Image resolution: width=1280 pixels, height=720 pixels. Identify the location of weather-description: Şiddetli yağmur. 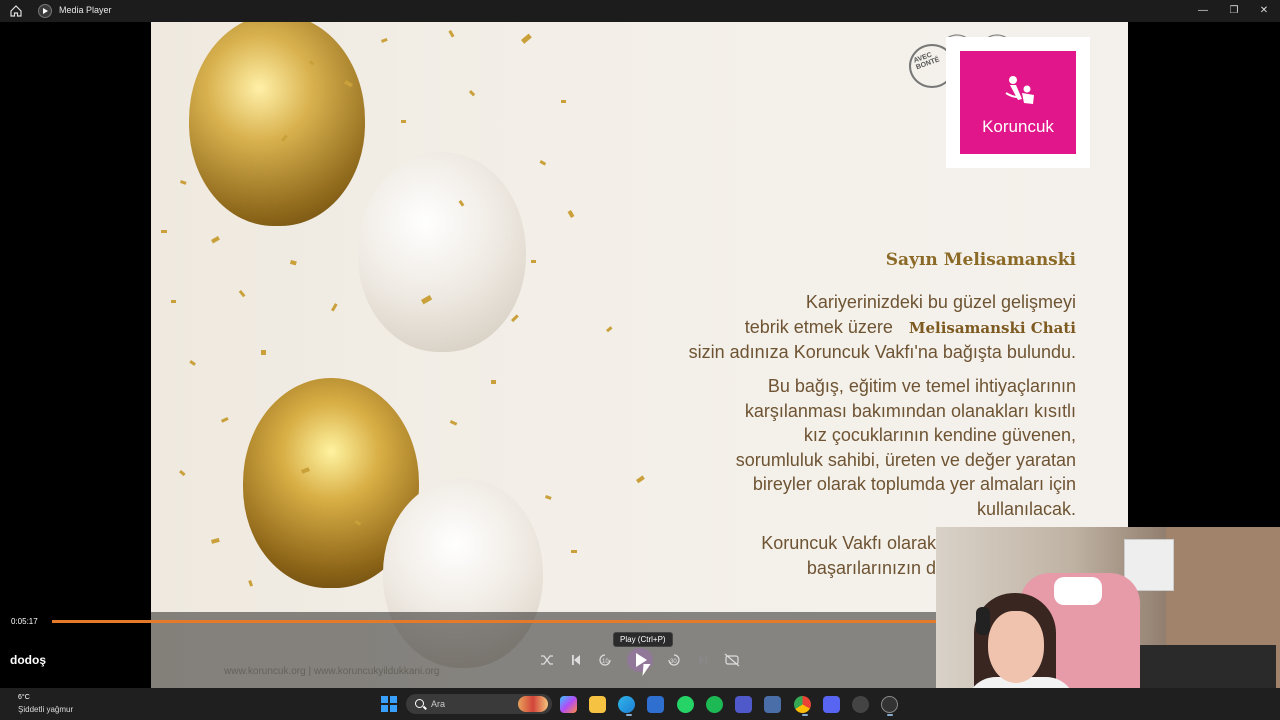
(45, 709).